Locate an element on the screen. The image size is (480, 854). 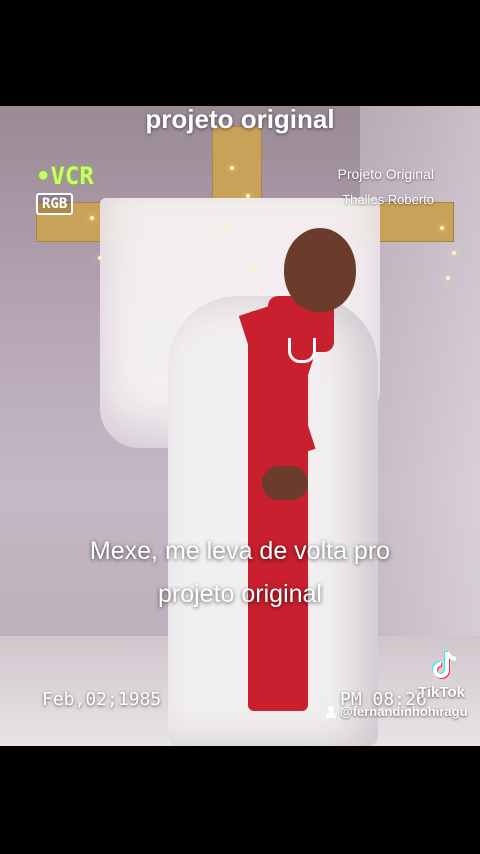
username-text: @fernandinhohiragu is located at coordinates (404, 711).